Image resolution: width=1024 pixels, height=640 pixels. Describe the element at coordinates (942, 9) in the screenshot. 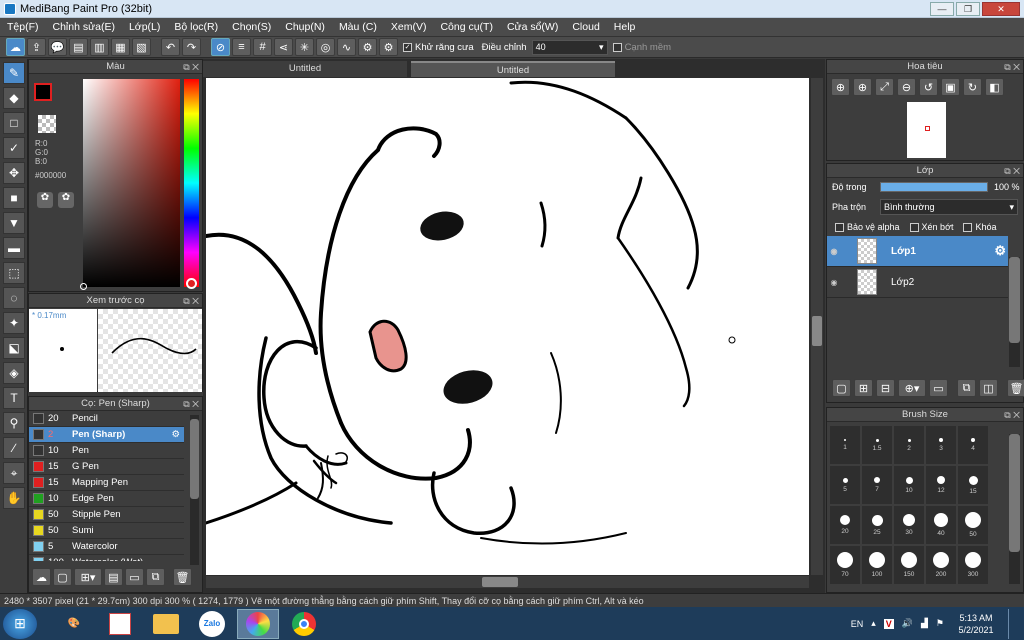

I see `minimize-button: —` at that location.